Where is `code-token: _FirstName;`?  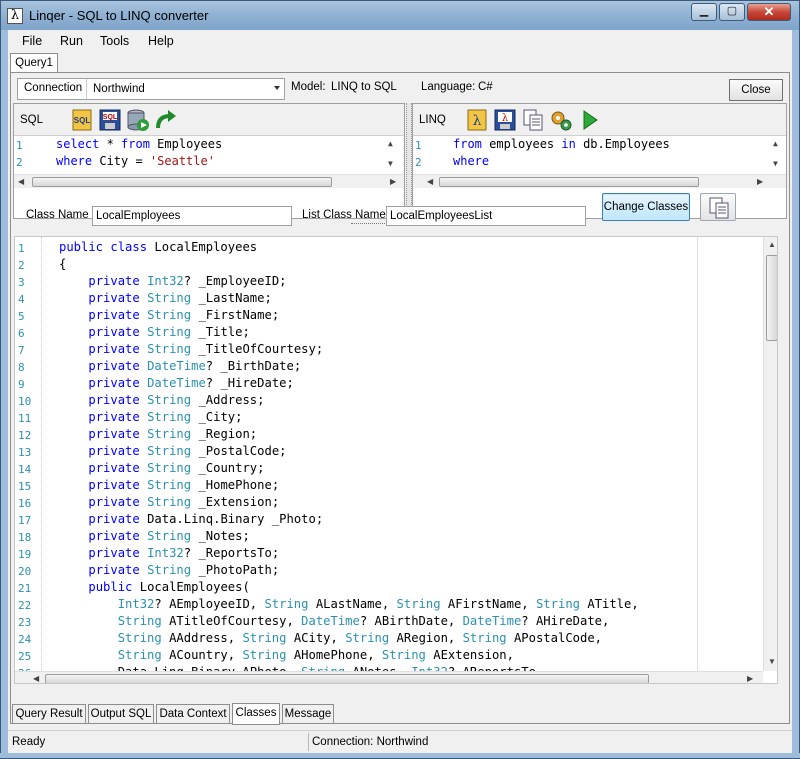 code-token: _FirstName; is located at coordinates (235, 315).